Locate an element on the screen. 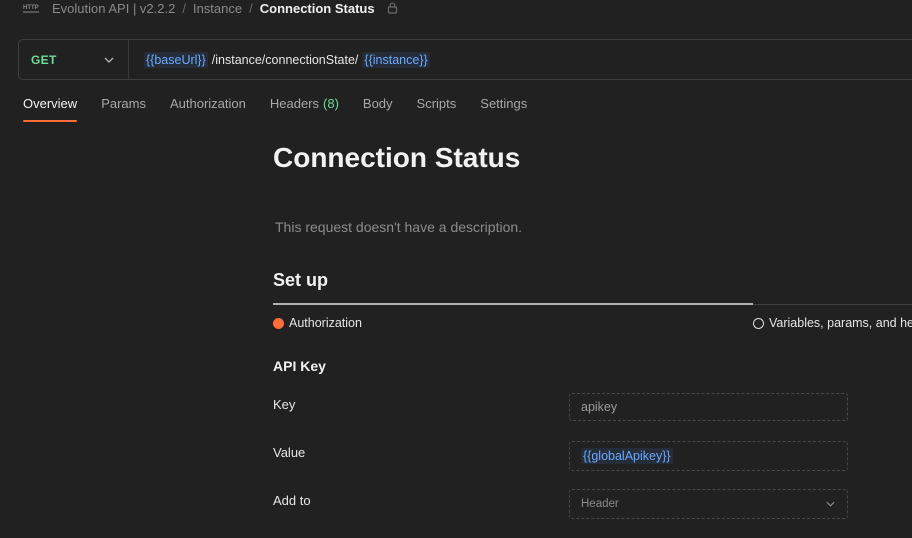 The image size is (912, 538). step-active-dot-icon is located at coordinates (278, 323).